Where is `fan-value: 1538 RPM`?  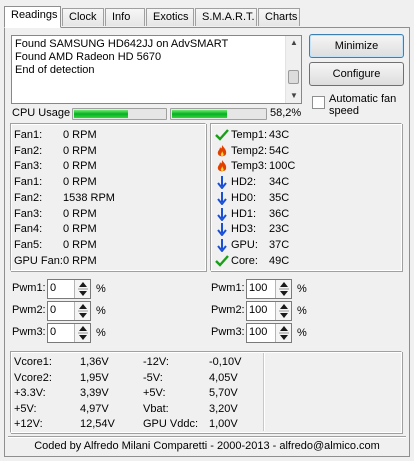
fan-value: 1538 RPM is located at coordinates (89, 197).